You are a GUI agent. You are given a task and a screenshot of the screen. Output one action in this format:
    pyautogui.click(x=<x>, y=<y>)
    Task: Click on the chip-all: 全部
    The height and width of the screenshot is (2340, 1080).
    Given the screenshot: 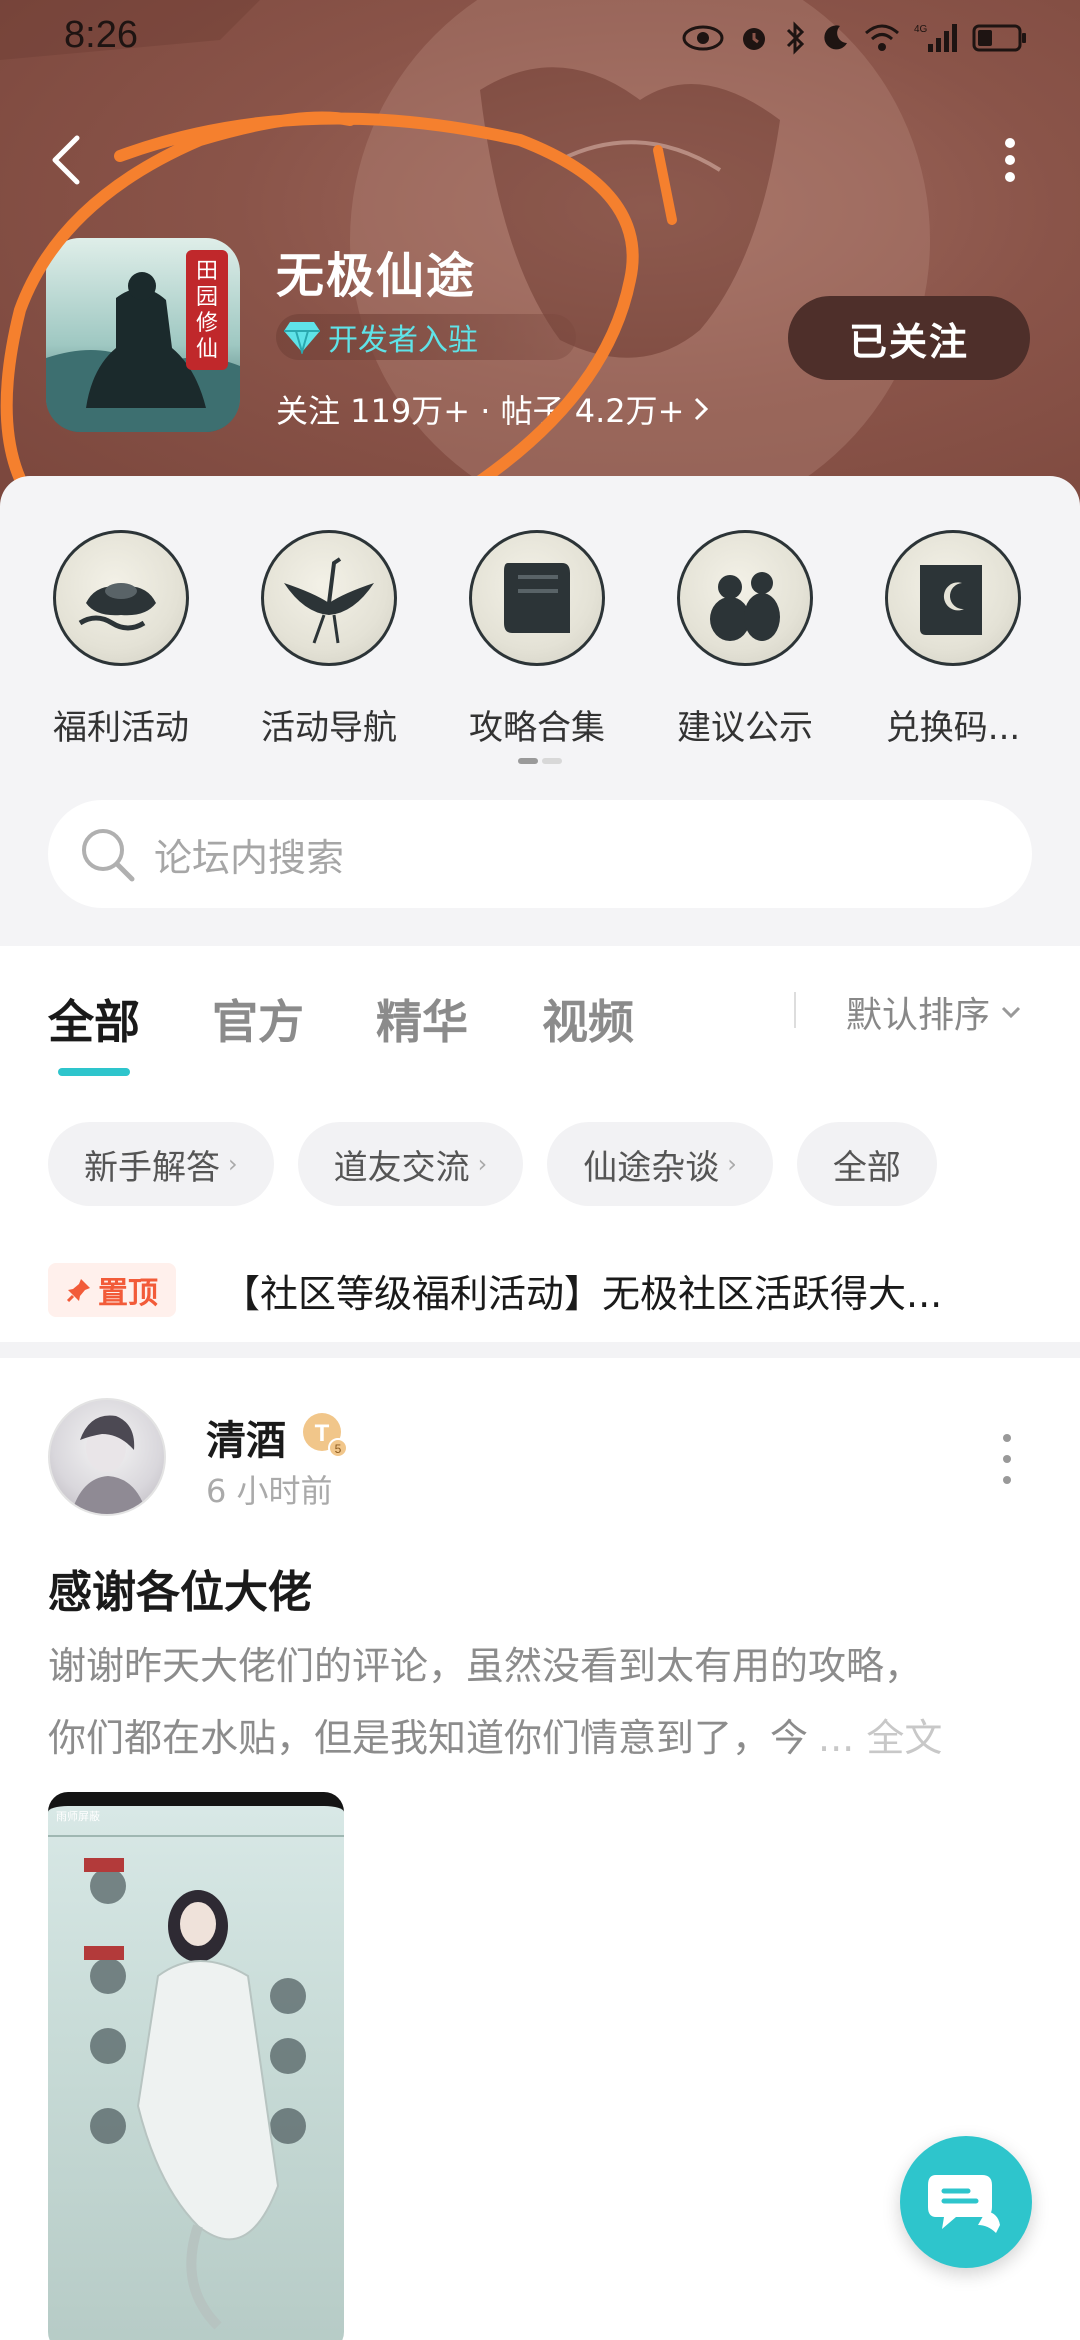 What is the action you would take?
    pyautogui.click(x=866, y=1164)
    